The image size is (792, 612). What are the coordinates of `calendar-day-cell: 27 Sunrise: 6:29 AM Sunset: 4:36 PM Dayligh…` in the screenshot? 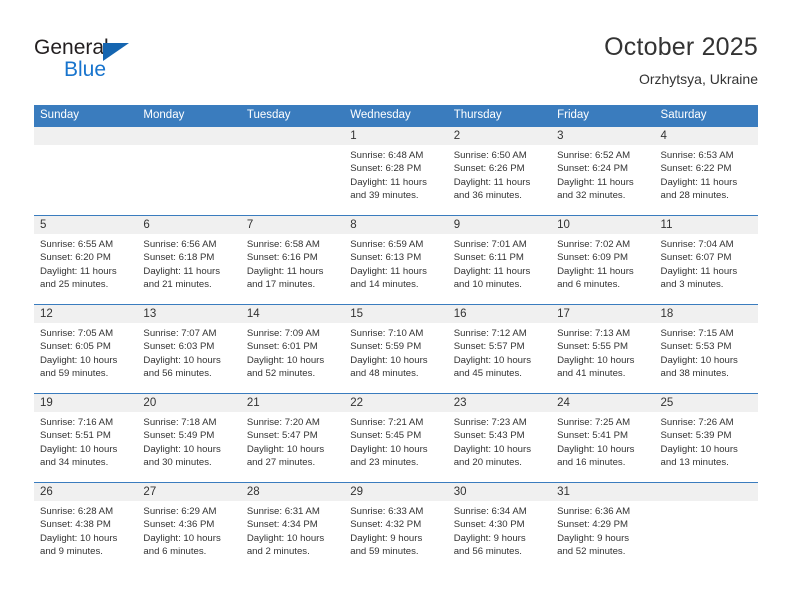 It's located at (189, 527).